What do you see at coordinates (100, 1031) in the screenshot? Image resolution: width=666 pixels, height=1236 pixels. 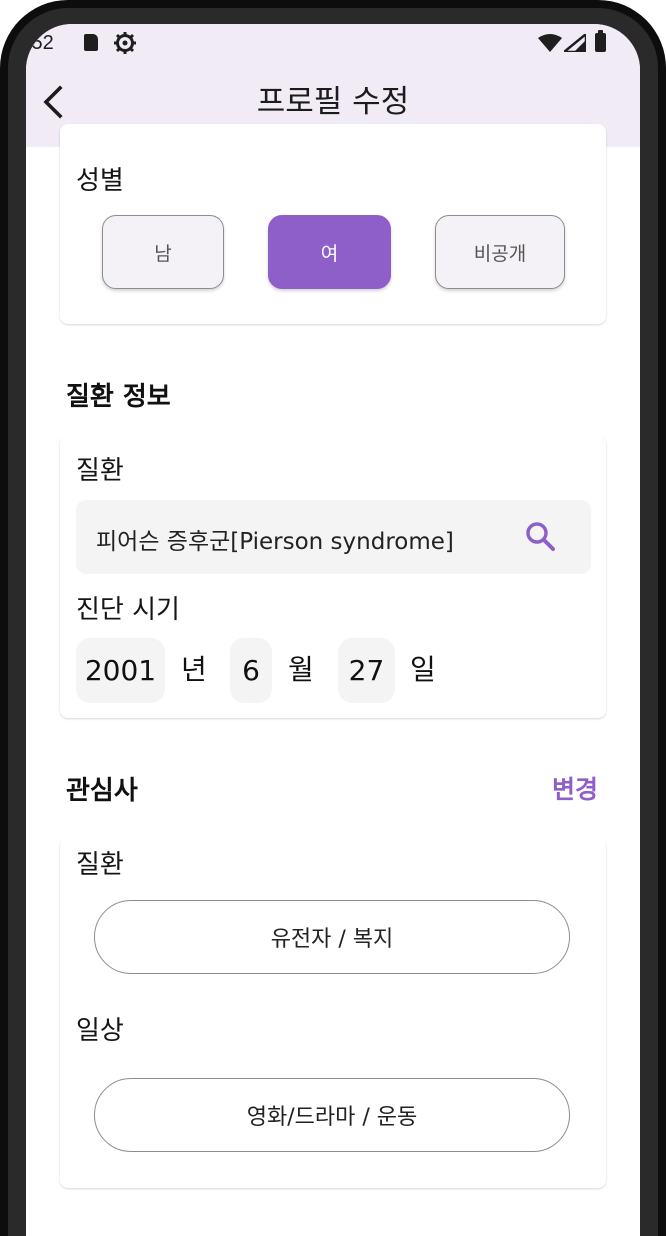 I see `interest-daily-label: 일상` at bounding box center [100, 1031].